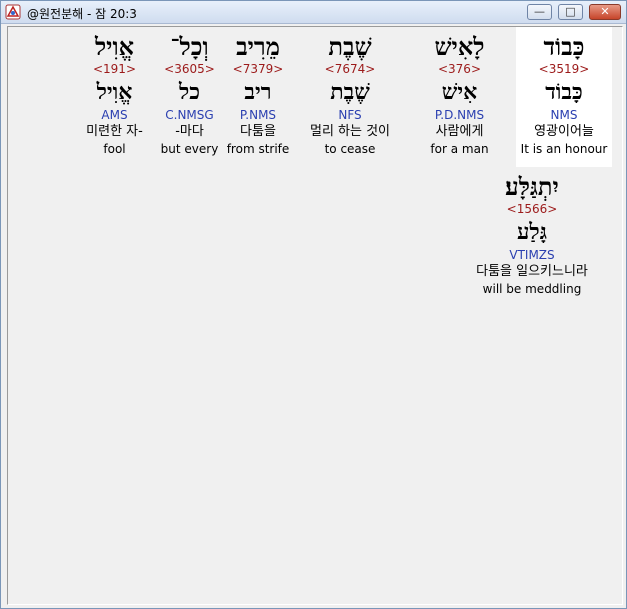  Describe the element at coordinates (313, 12) in the screenshot. I see `title-bar: @원전분해 - 잠 20:3 — □ ✕` at that location.